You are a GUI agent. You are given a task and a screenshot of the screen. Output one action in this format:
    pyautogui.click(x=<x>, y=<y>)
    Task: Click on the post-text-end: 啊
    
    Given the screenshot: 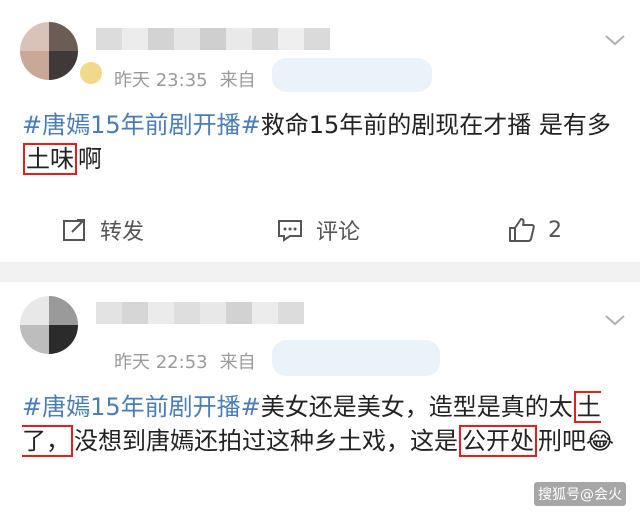 What is the action you would take?
    pyautogui.click(x=90, y=159)
    